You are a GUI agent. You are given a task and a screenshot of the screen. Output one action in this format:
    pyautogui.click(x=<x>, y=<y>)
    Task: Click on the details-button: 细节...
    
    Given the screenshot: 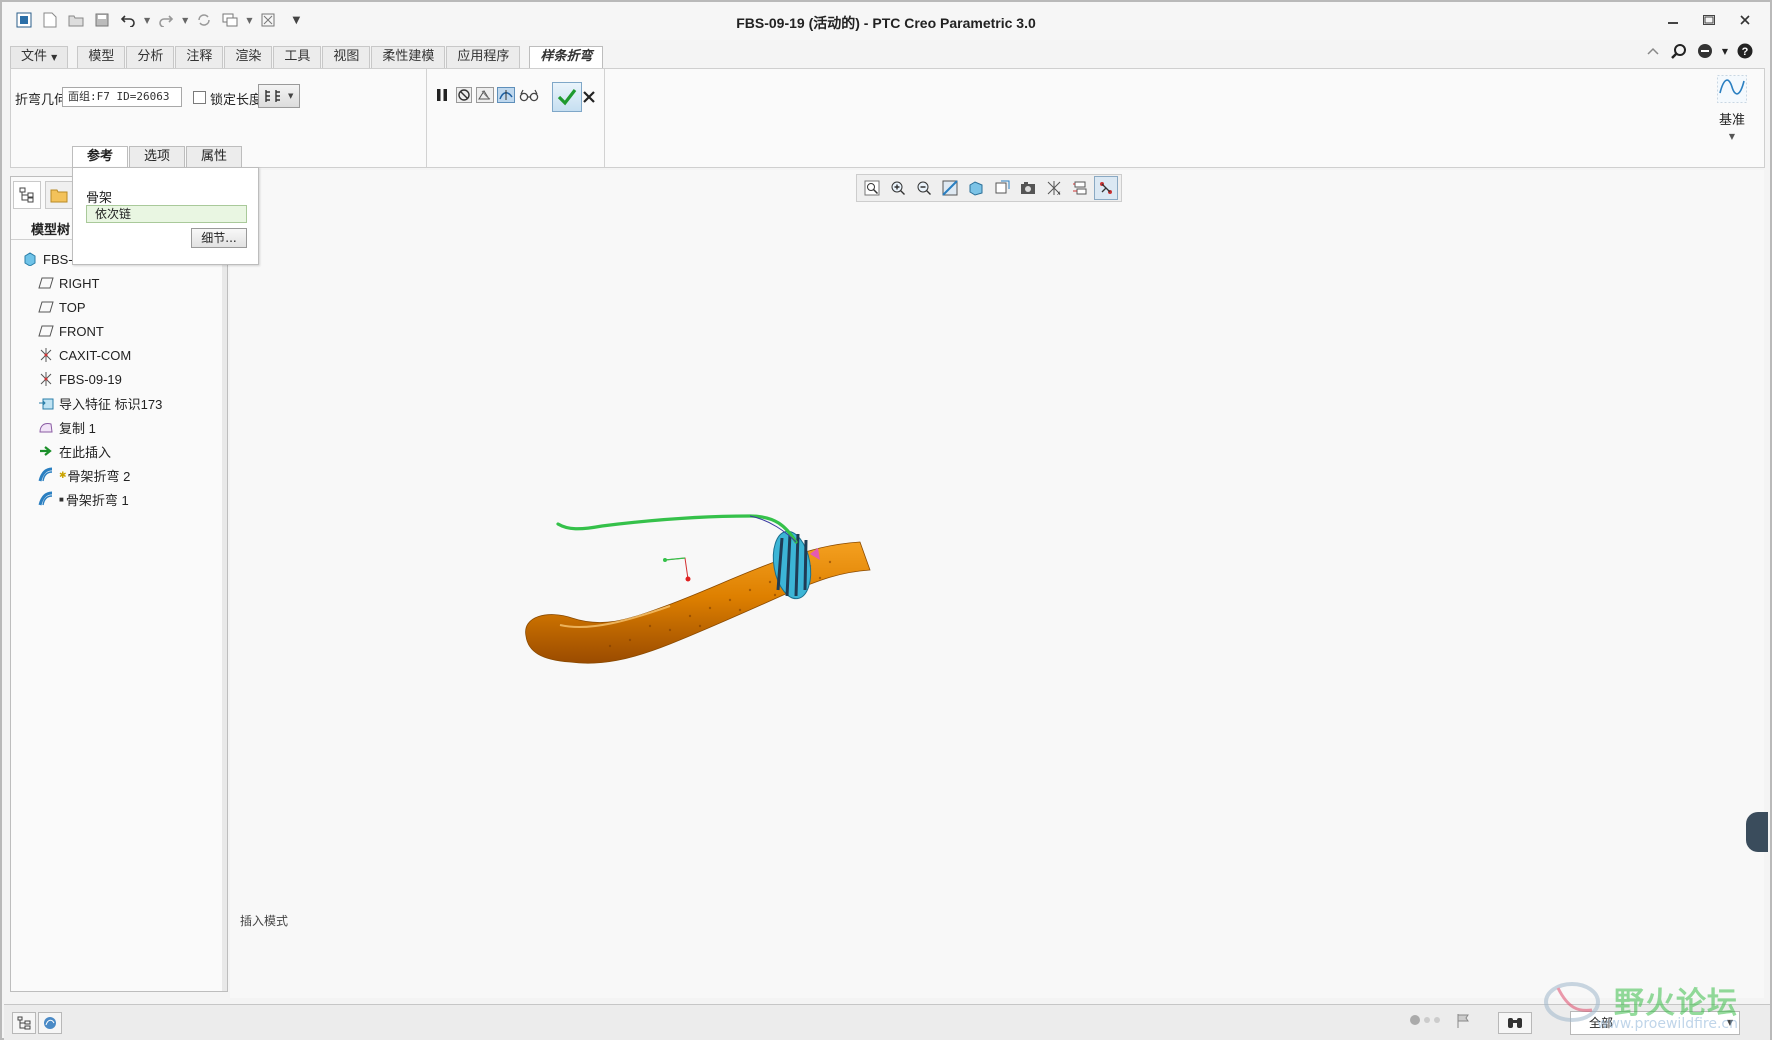 What is the action you would take?
    pyautogui.click(x=219, y=238)
    